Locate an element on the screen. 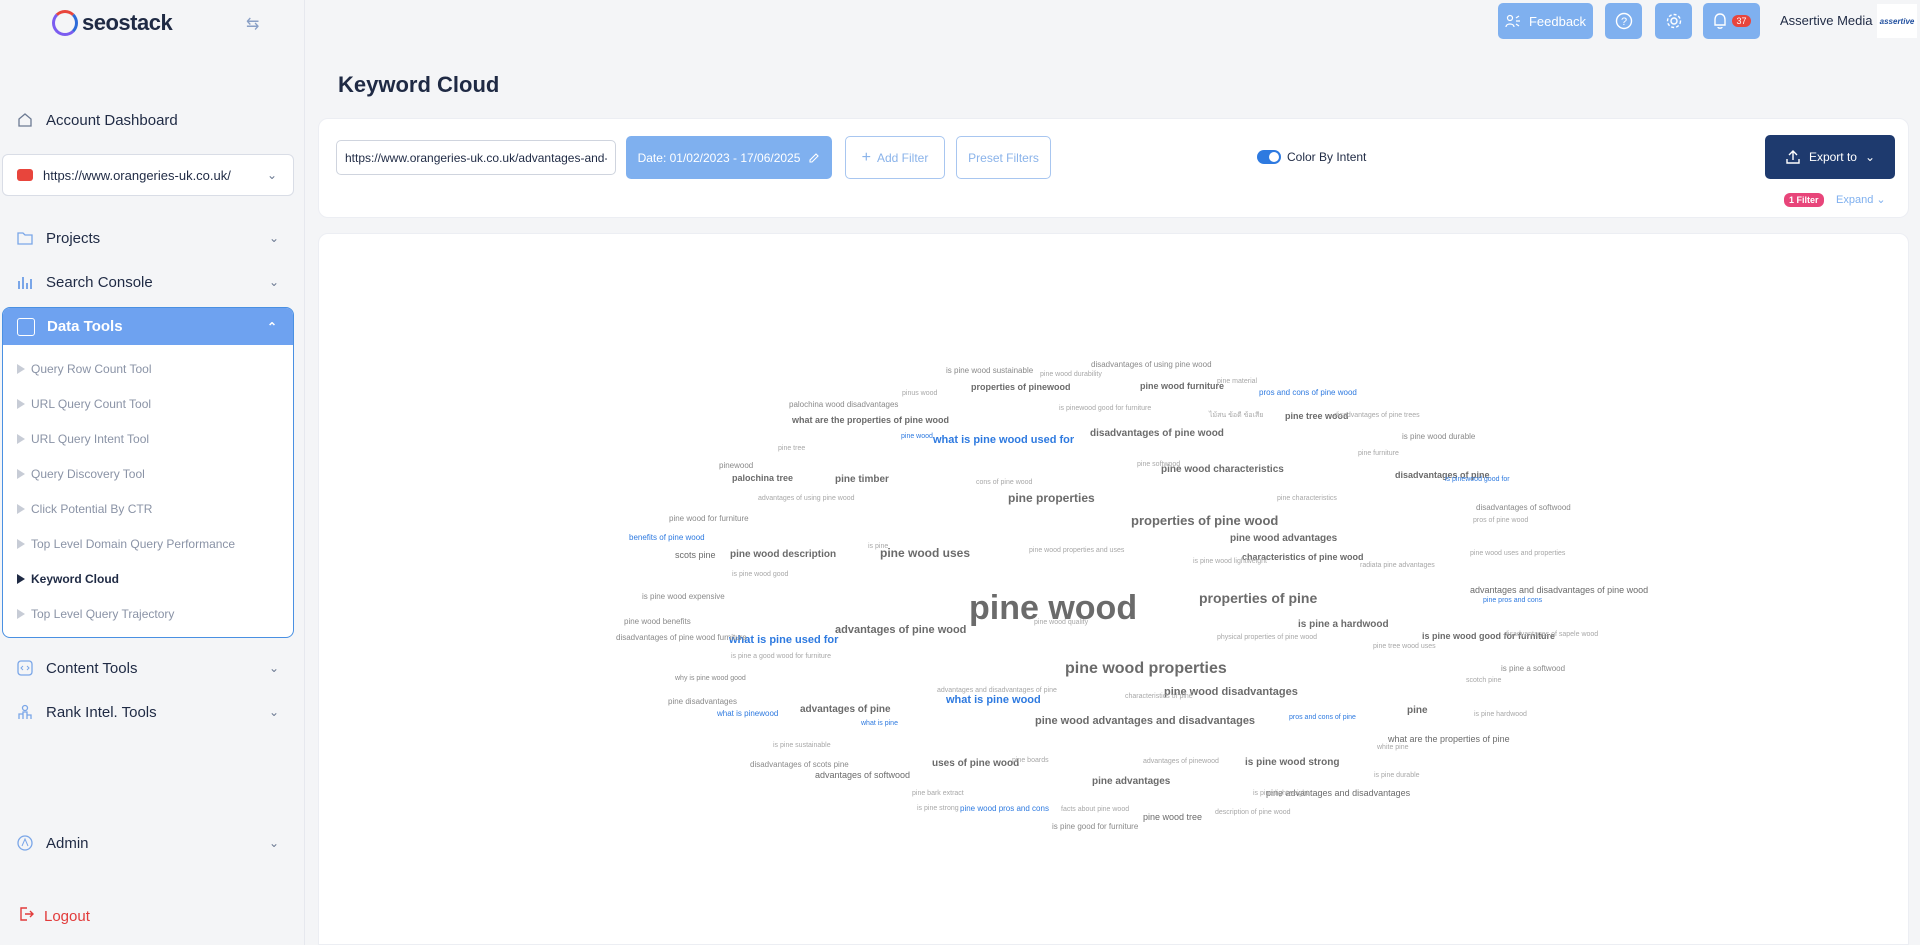  keyword-cloud-word: pine wood durability is located at coordinates (1071, 374).